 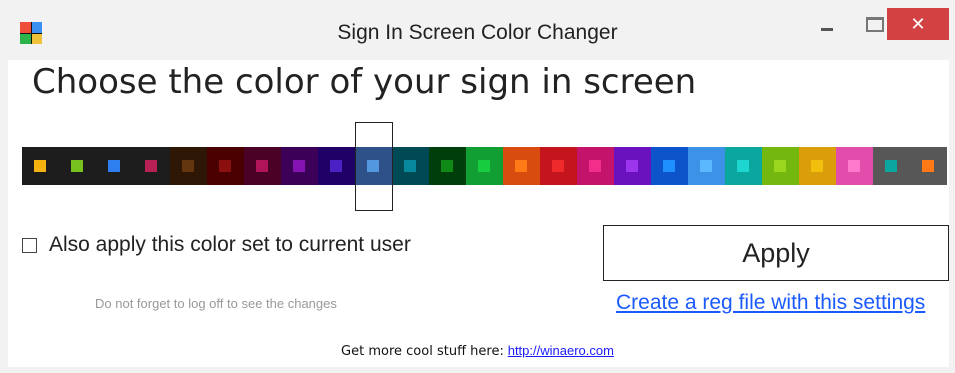 I want to click on apply-current-user-checkbox, so click(x=29, y=245).